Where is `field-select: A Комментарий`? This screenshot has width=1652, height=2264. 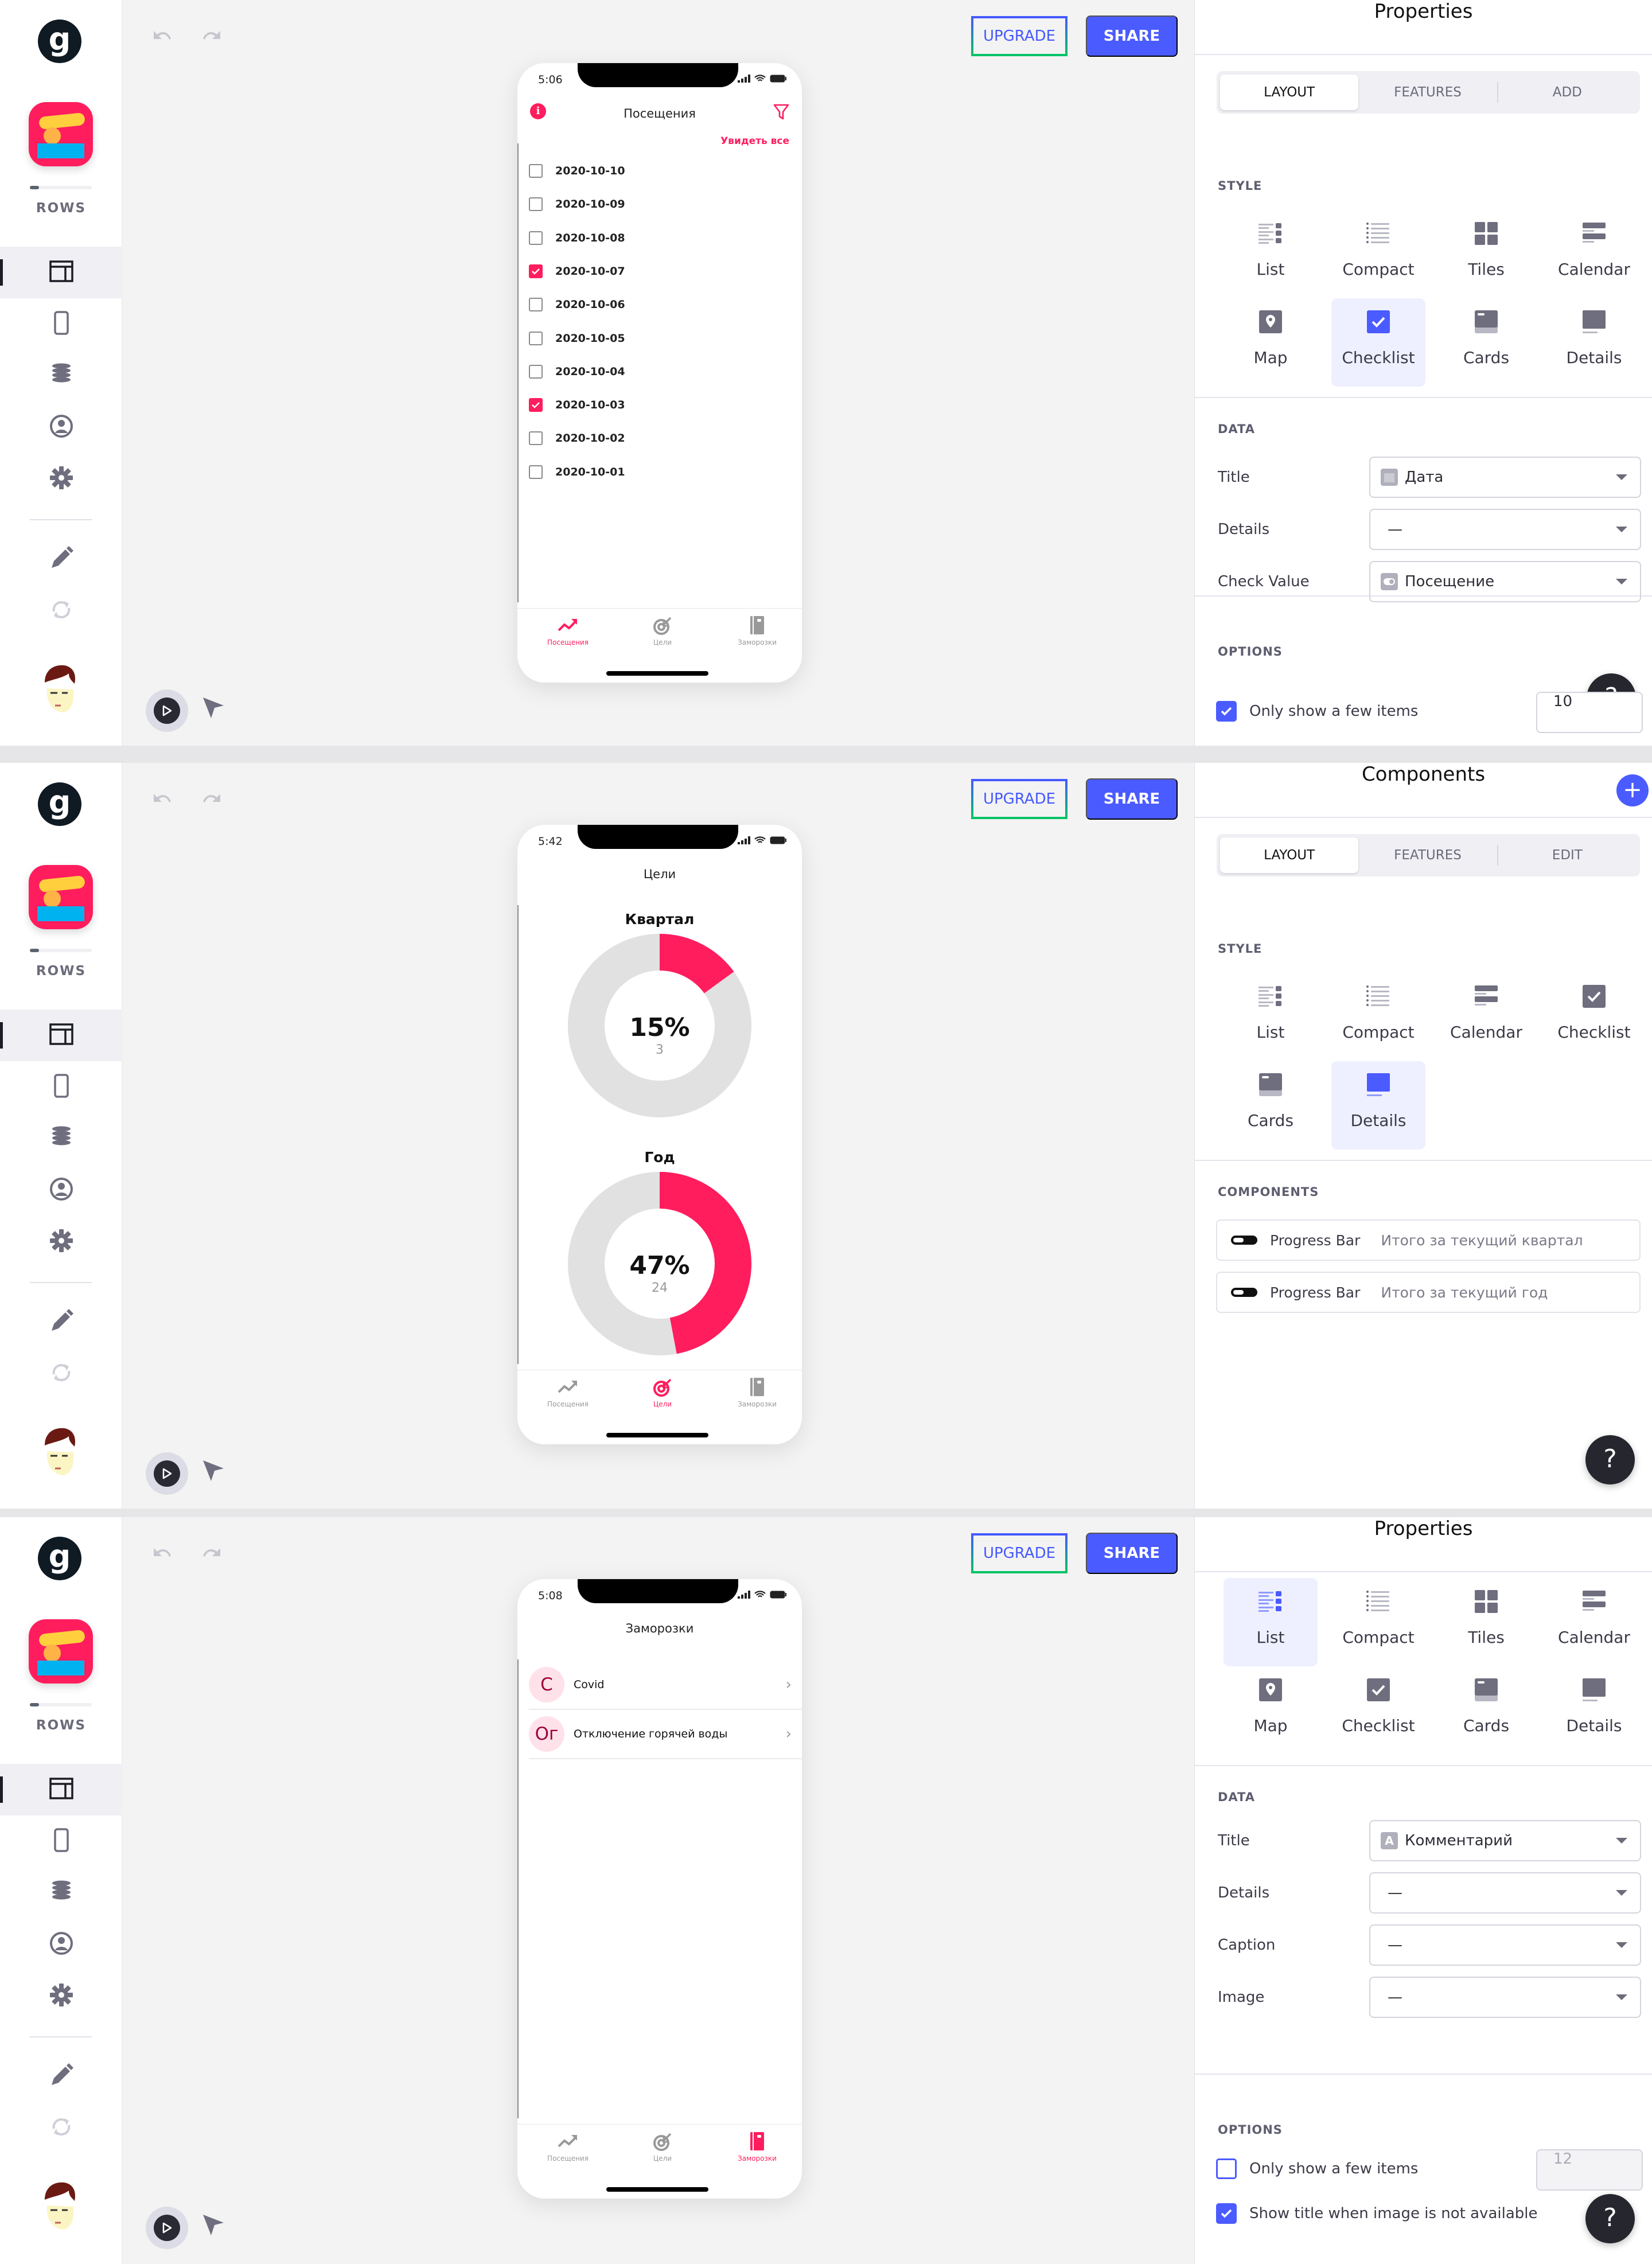 field-select: A Комментарий is located at coordinates (1505, 1840).